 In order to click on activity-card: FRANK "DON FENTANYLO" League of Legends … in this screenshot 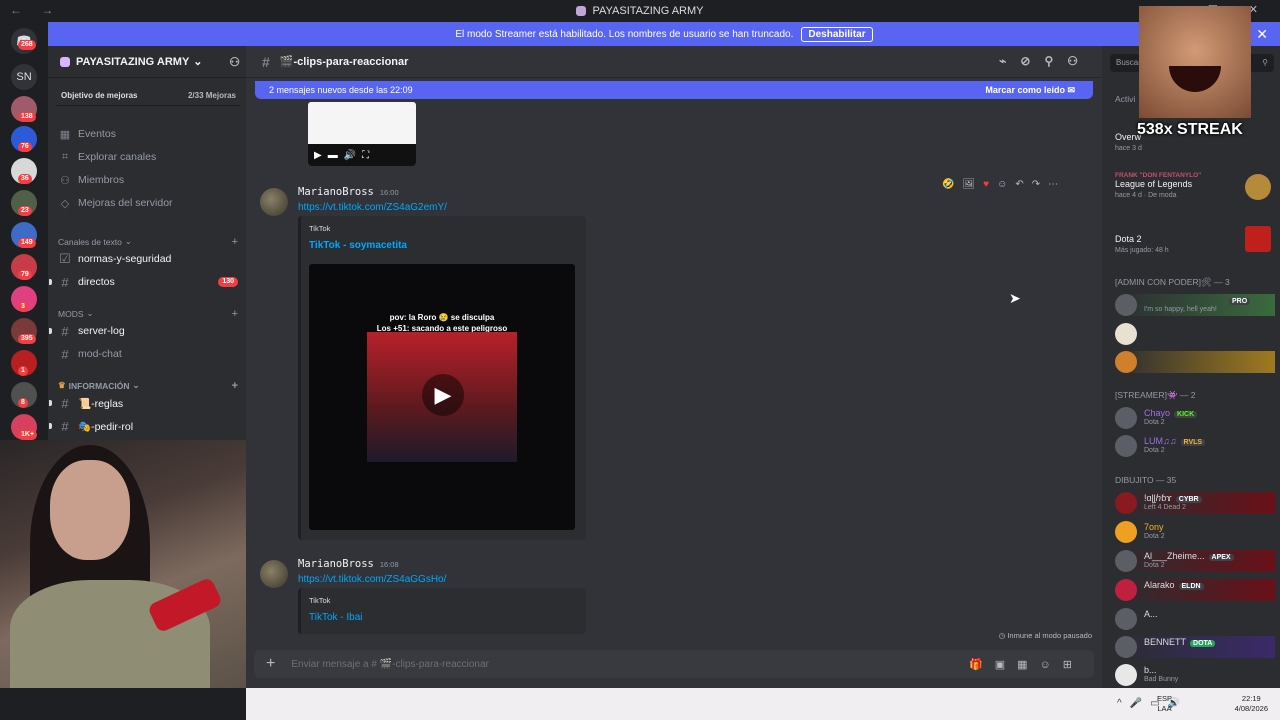, I will do `click(1195, 186)`.